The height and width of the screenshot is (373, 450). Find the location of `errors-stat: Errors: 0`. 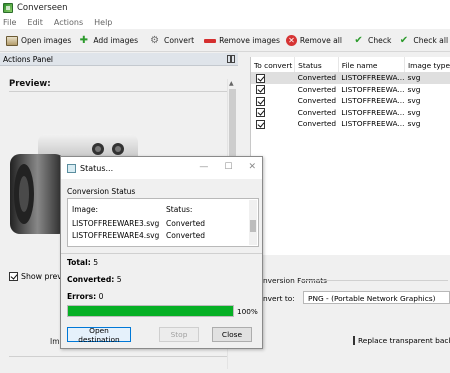

errors-stat: Errors: 0 is located at coordinates (85, 296).